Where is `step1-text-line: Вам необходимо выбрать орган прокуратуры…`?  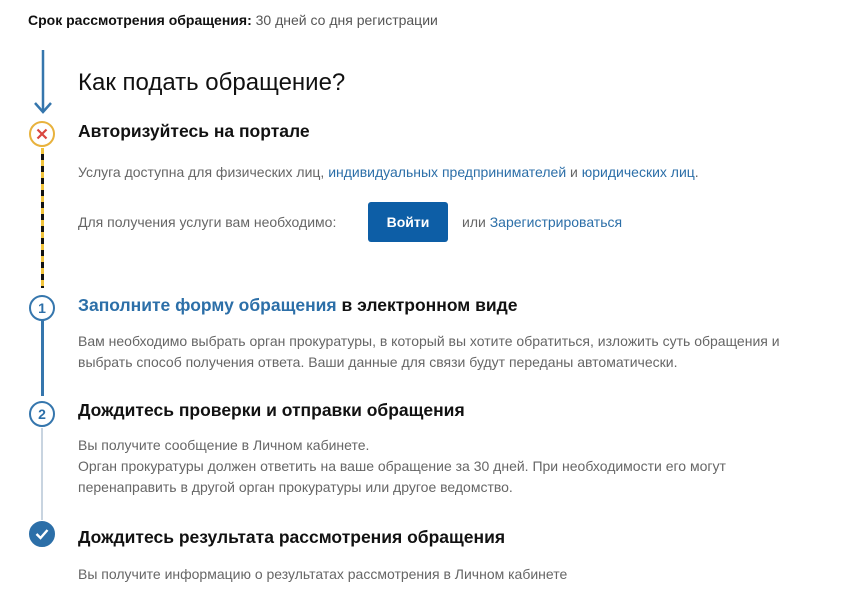
step1-text-line: Вам необходимо выбрать орган прокуратуры… is located at coordinates (429, 341).